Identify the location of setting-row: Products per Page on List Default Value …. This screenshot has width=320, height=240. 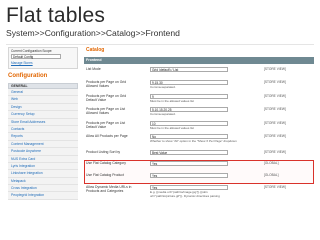
(199, 126).